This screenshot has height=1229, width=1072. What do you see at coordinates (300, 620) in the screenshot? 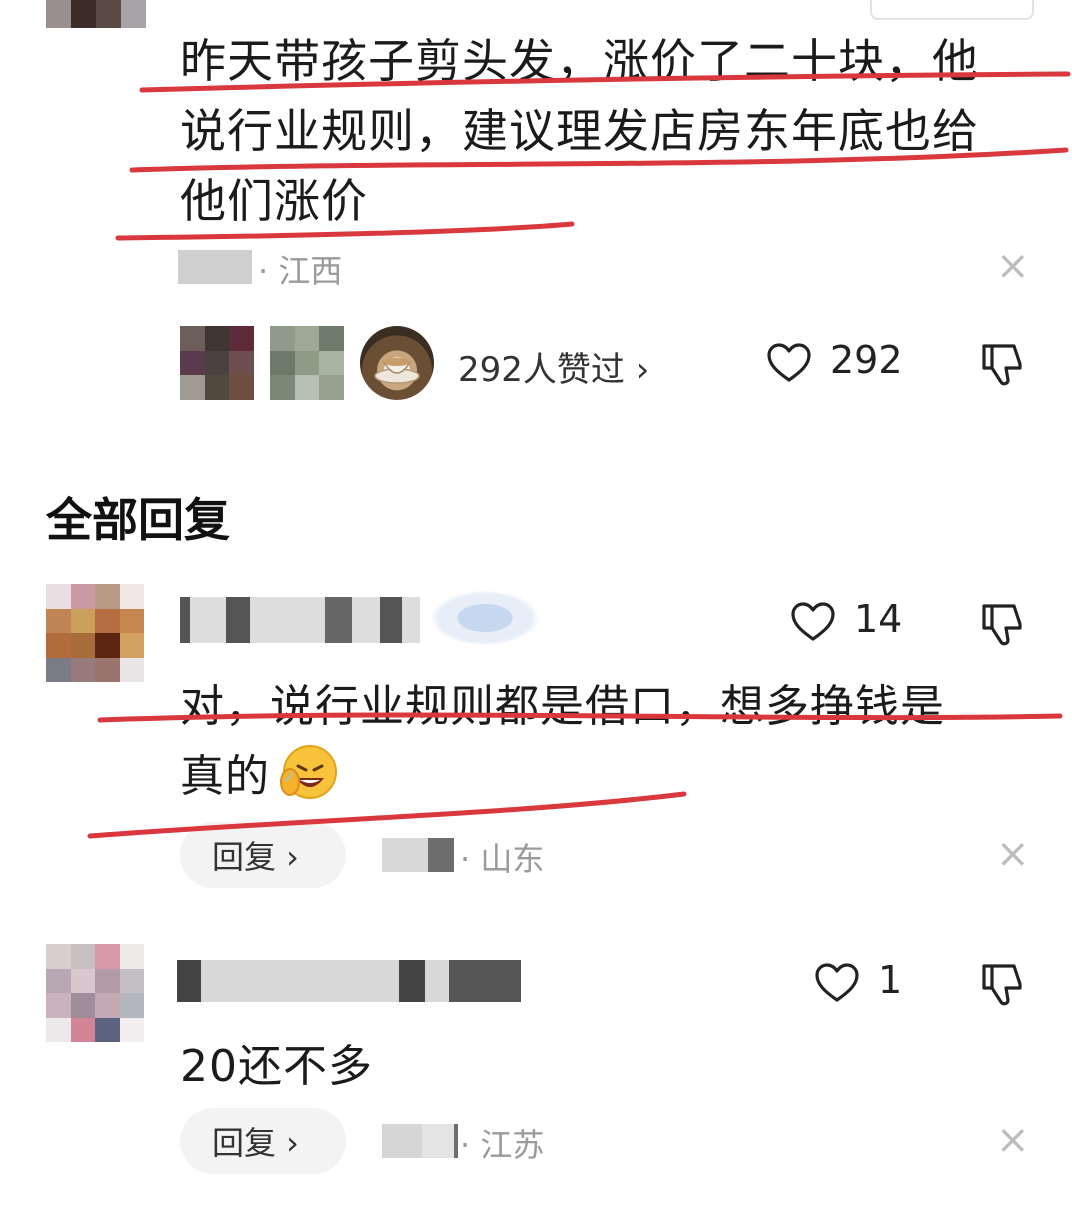
I see `reply-1-author-blurred` at bounding box center [300, 620].